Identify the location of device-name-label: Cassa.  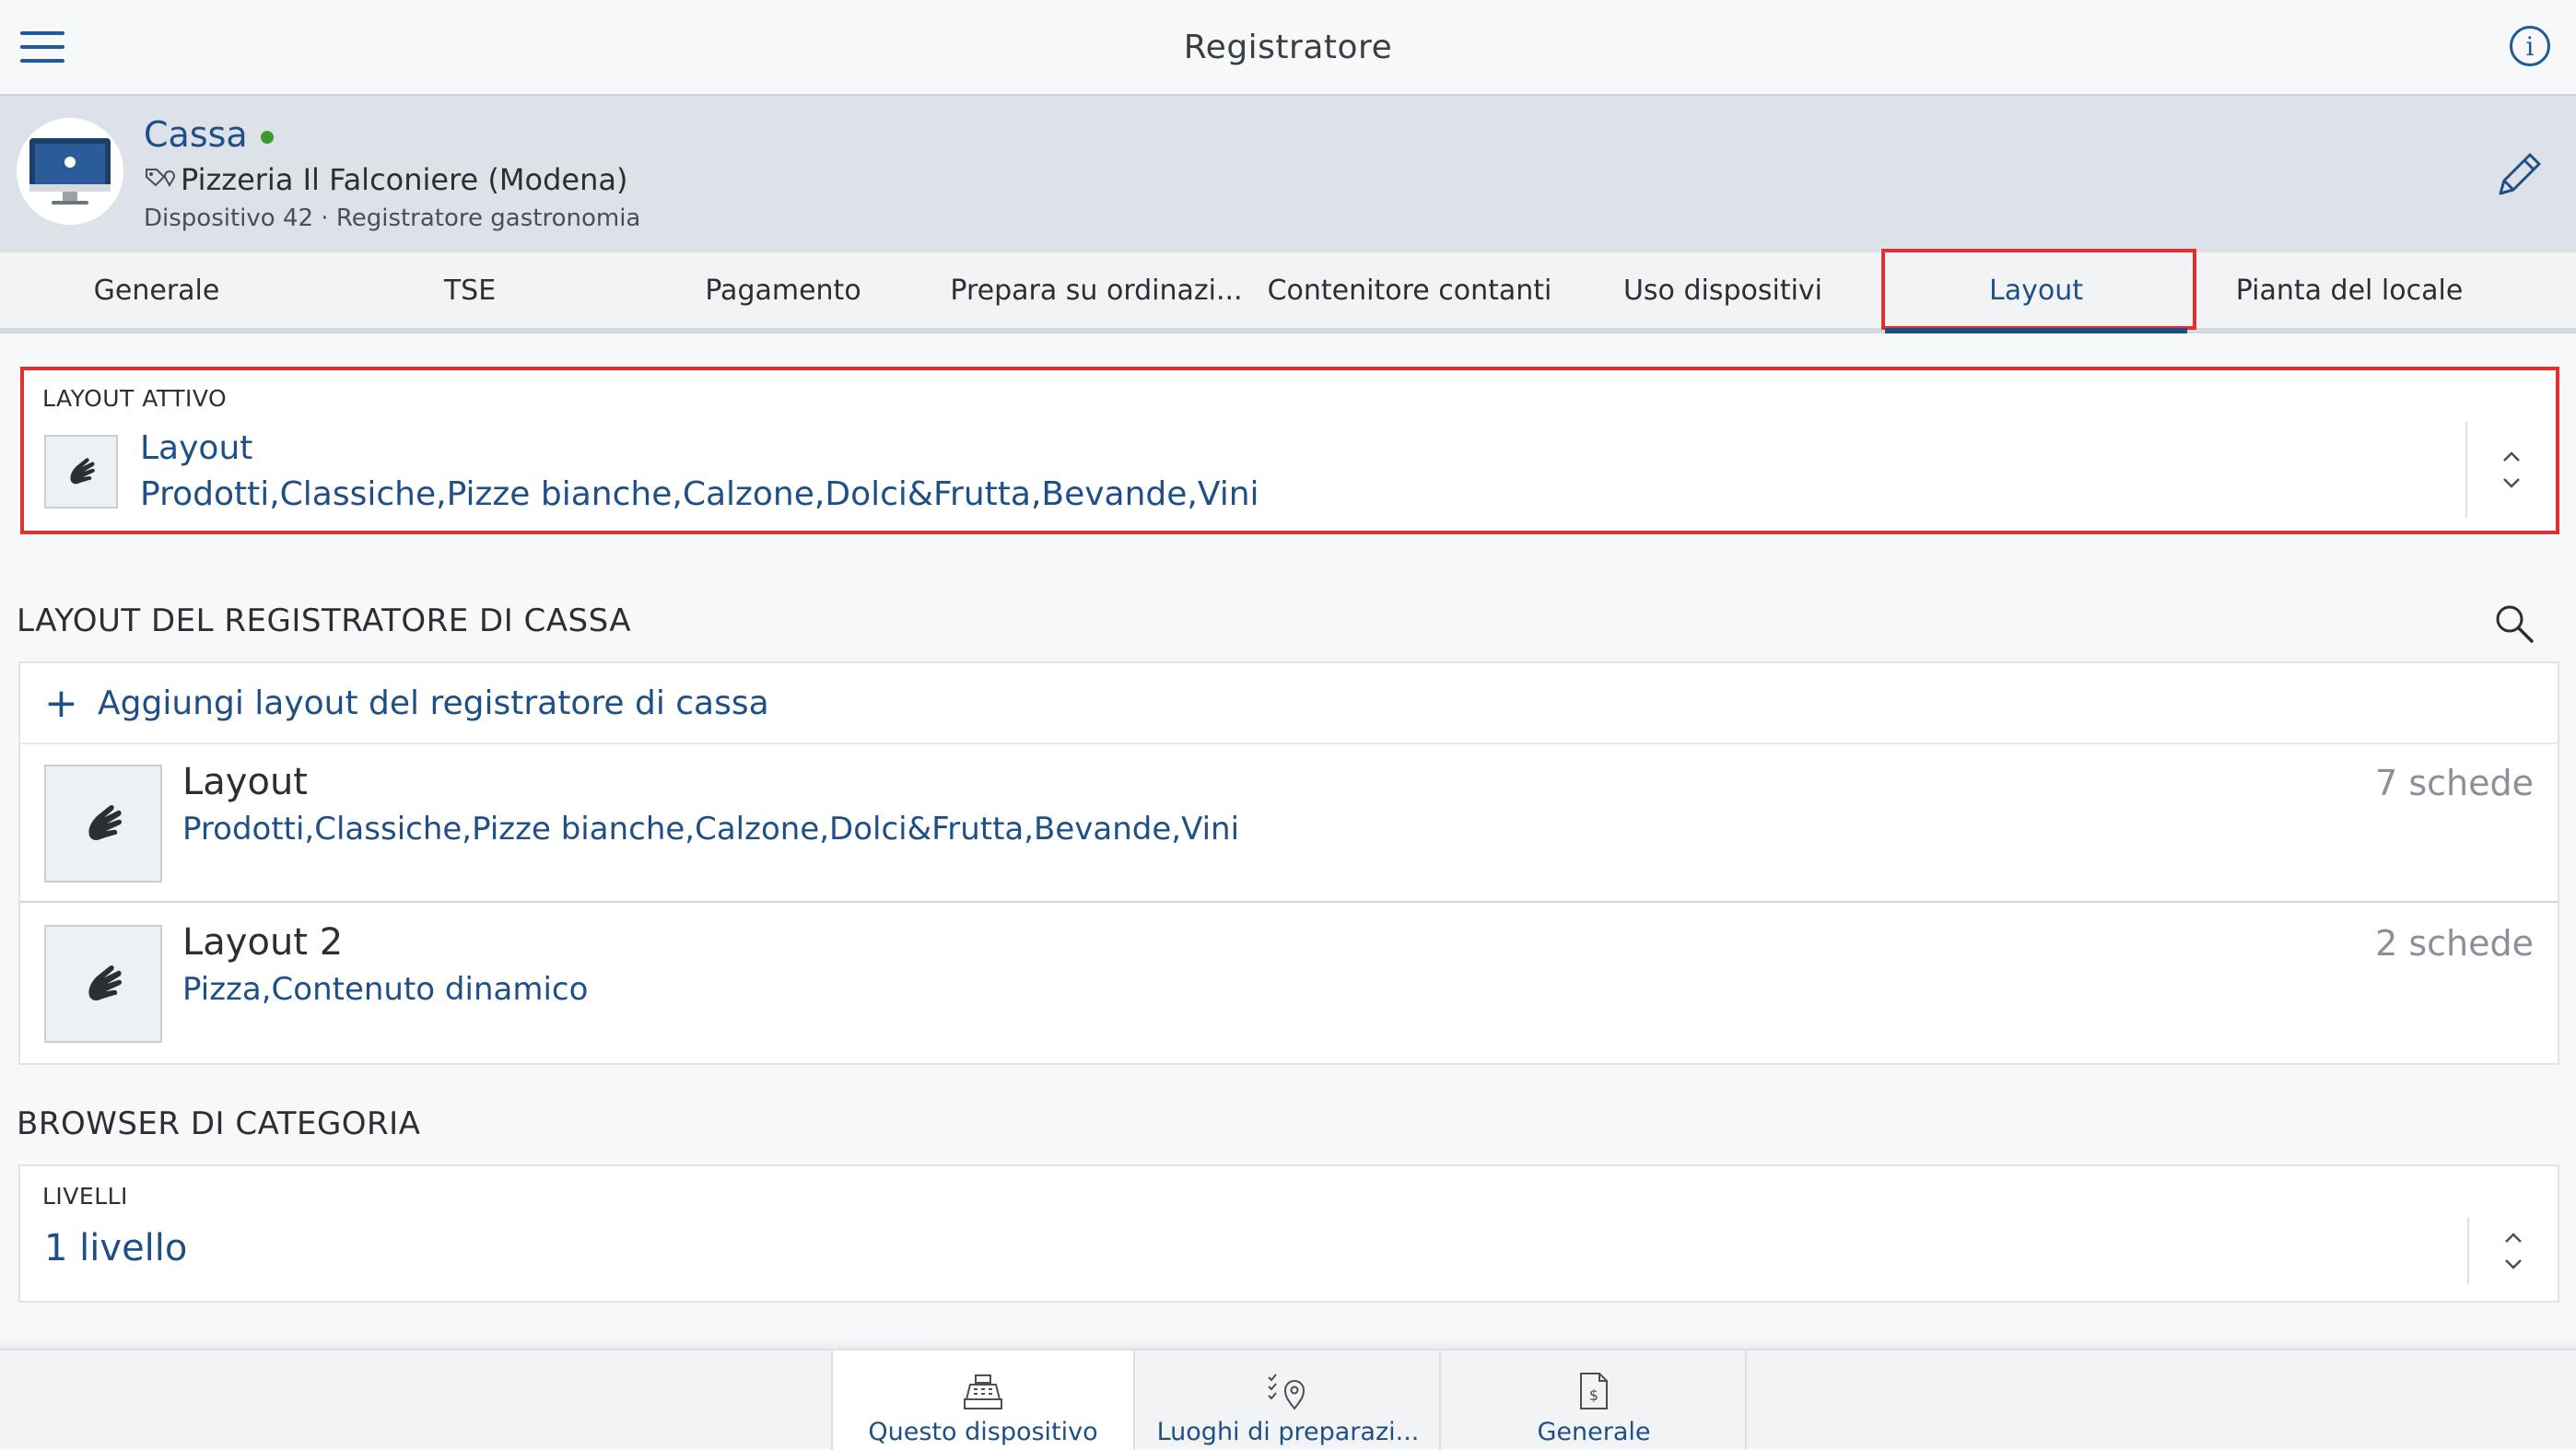
(196, 135).